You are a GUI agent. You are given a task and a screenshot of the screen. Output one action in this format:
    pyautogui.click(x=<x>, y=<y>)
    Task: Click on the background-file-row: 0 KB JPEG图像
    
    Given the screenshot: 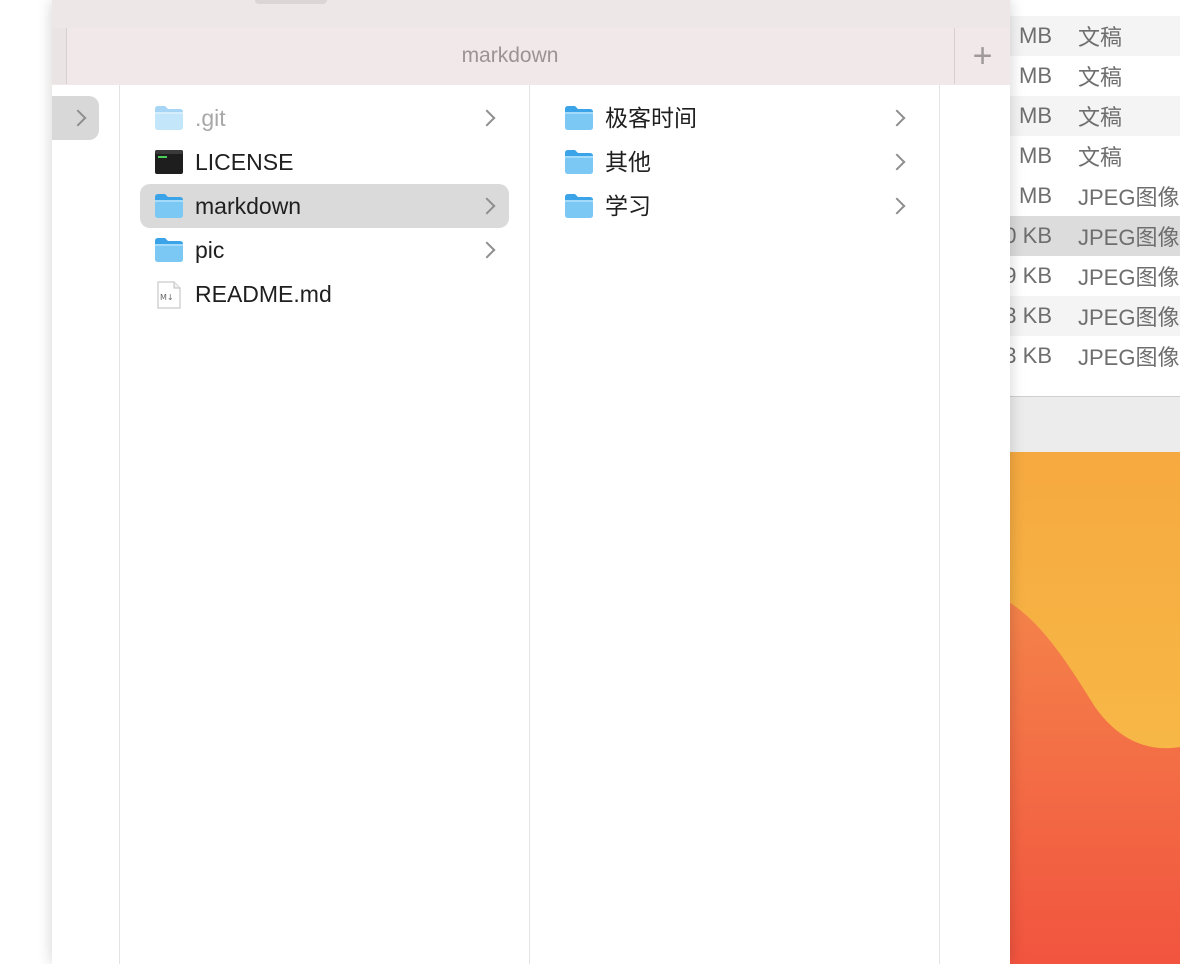 What is the action you would take?
    pyautogui.click(x=1090, y=236)
    